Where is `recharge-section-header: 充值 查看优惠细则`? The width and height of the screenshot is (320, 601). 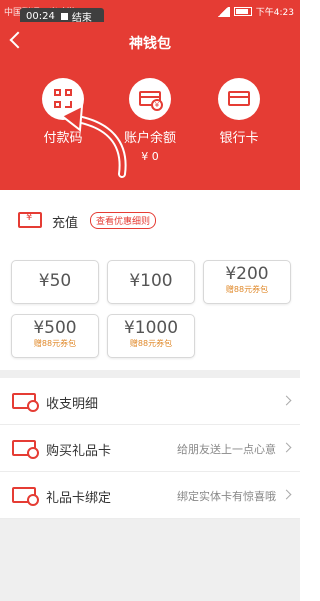 recharge-section-header: 充值 查看优惠细则 is located at coordinates (150, 220).